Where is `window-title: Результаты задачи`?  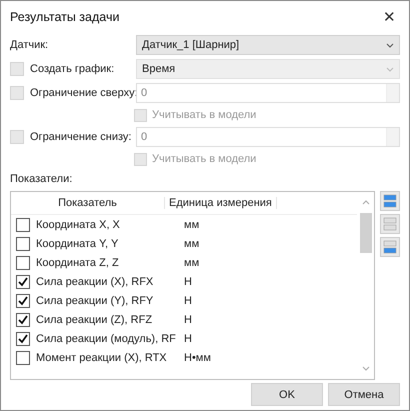 window-title: Результаты задачи is located at coordinates (65, 17).